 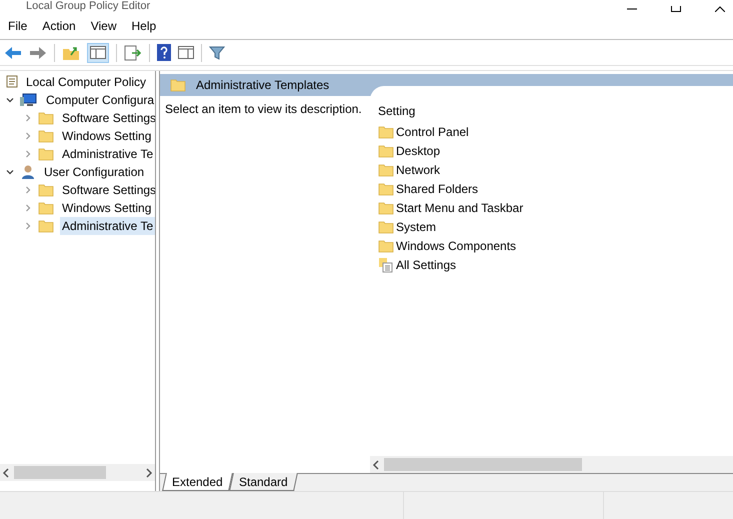 I want to click on scroll-icon, so click(x=12, y=82).